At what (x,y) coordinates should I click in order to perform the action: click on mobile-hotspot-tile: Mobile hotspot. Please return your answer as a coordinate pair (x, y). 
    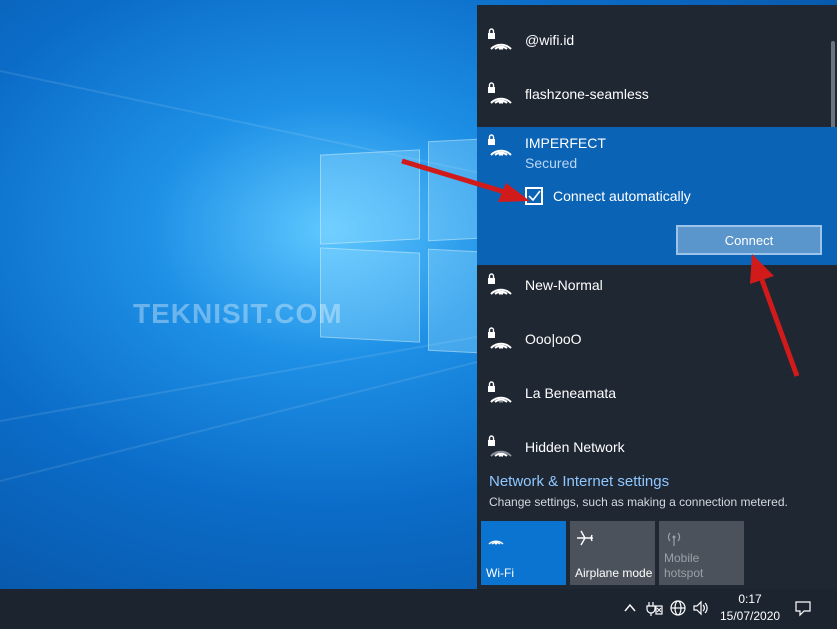
    Looking at the image, I should click on (701, 553).